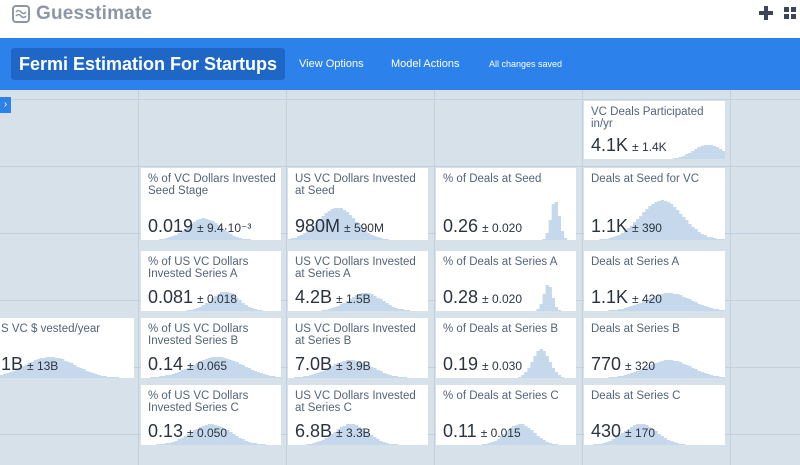 The height and width of the screenshot is (465, 800). I want to click on metric-label: % of Deals at Seed, so click(492, 179).